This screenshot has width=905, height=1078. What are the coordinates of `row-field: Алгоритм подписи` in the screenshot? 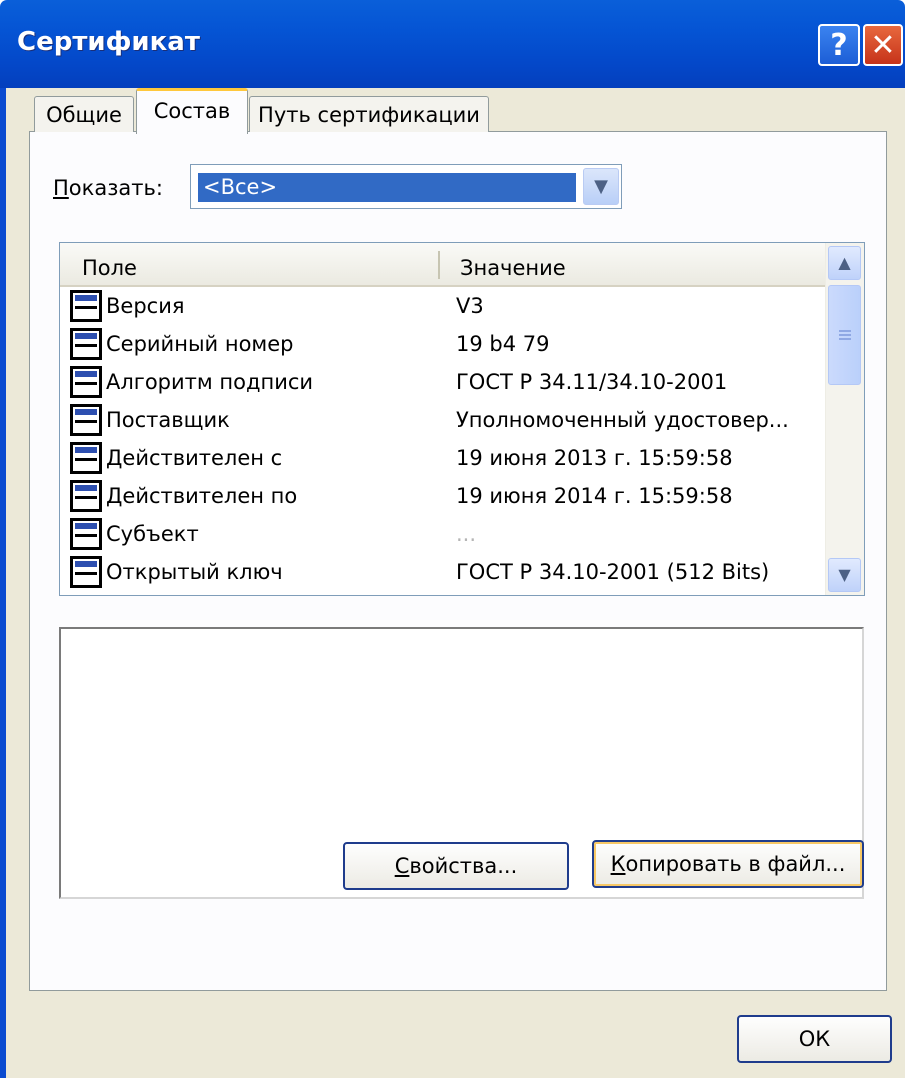 It's located at (210, 382).